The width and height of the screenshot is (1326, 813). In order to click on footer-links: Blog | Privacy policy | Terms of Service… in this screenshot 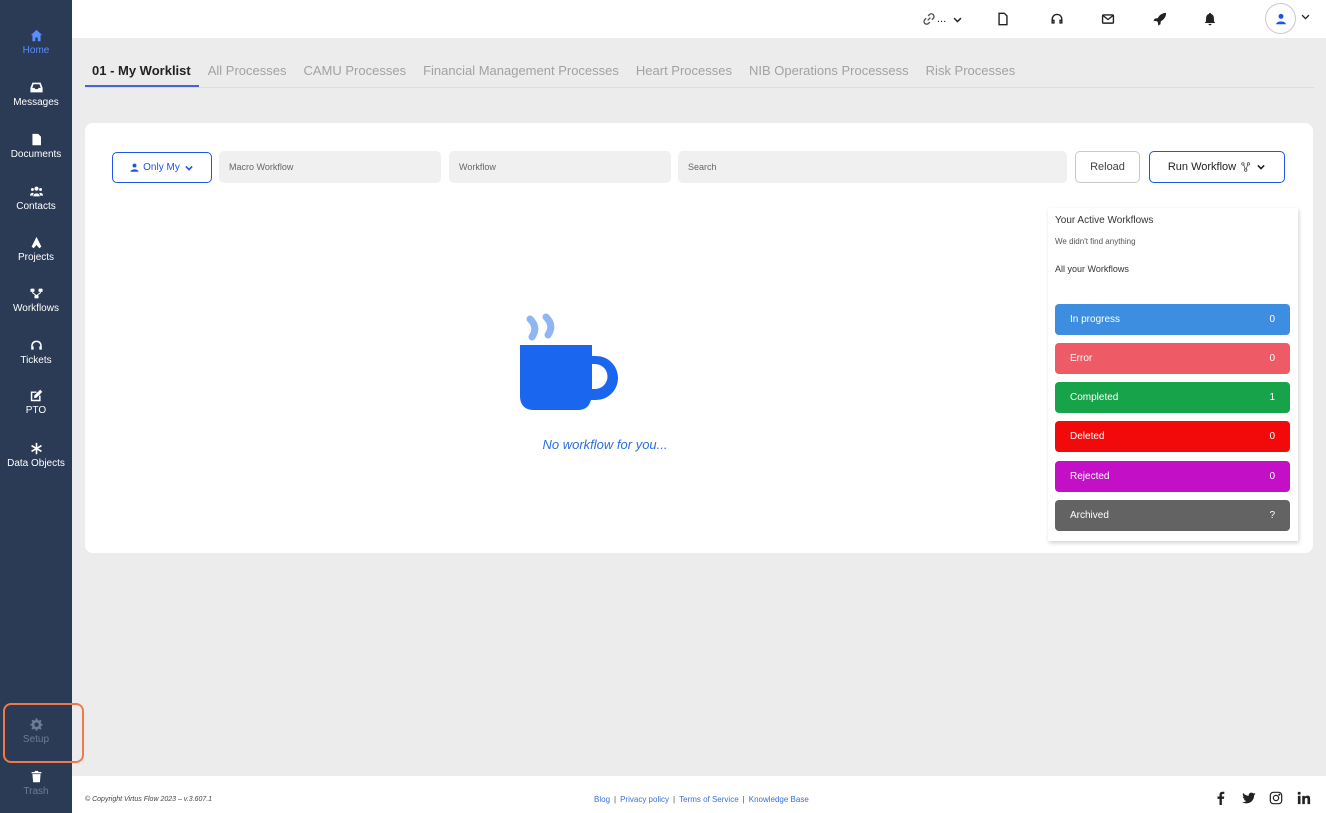, I will do `click(701, 799)`.